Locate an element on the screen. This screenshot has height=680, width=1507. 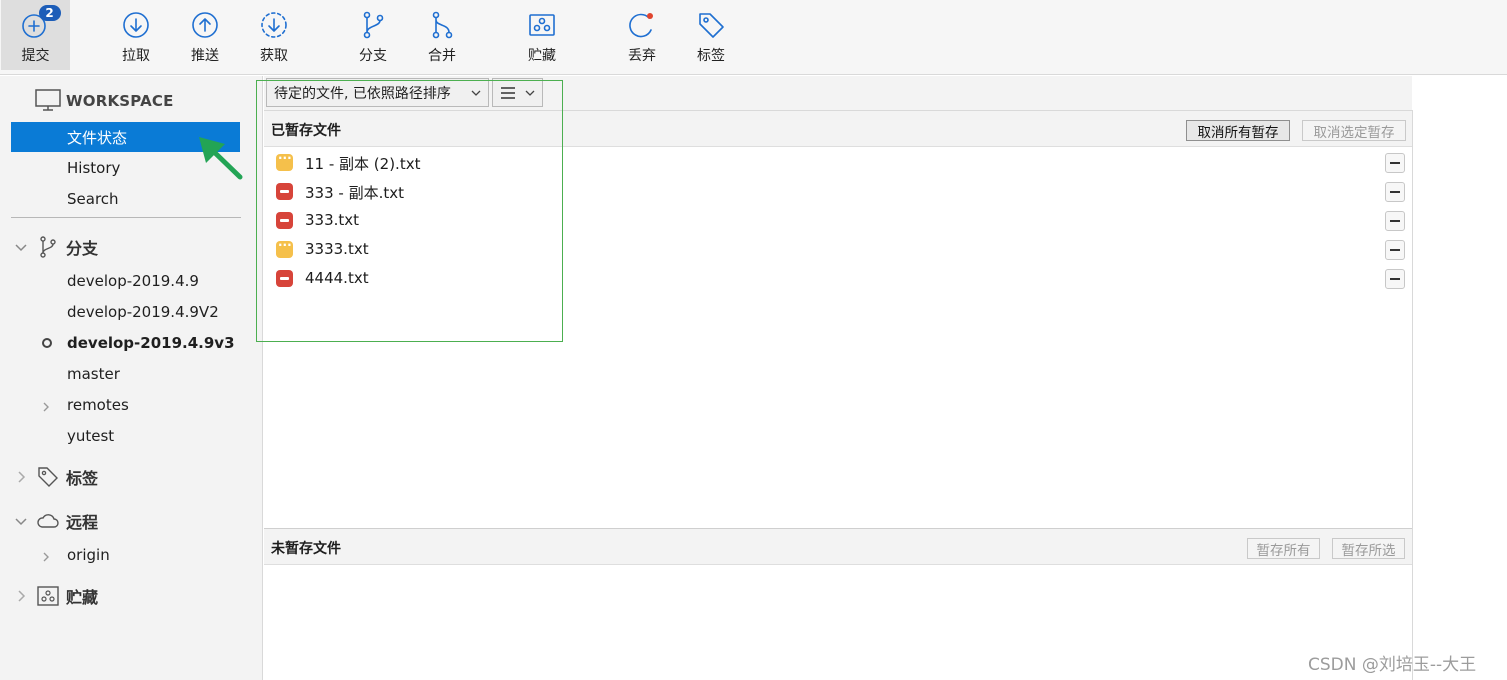
sidebar-item-label: History is located at coordinates (94, 168).